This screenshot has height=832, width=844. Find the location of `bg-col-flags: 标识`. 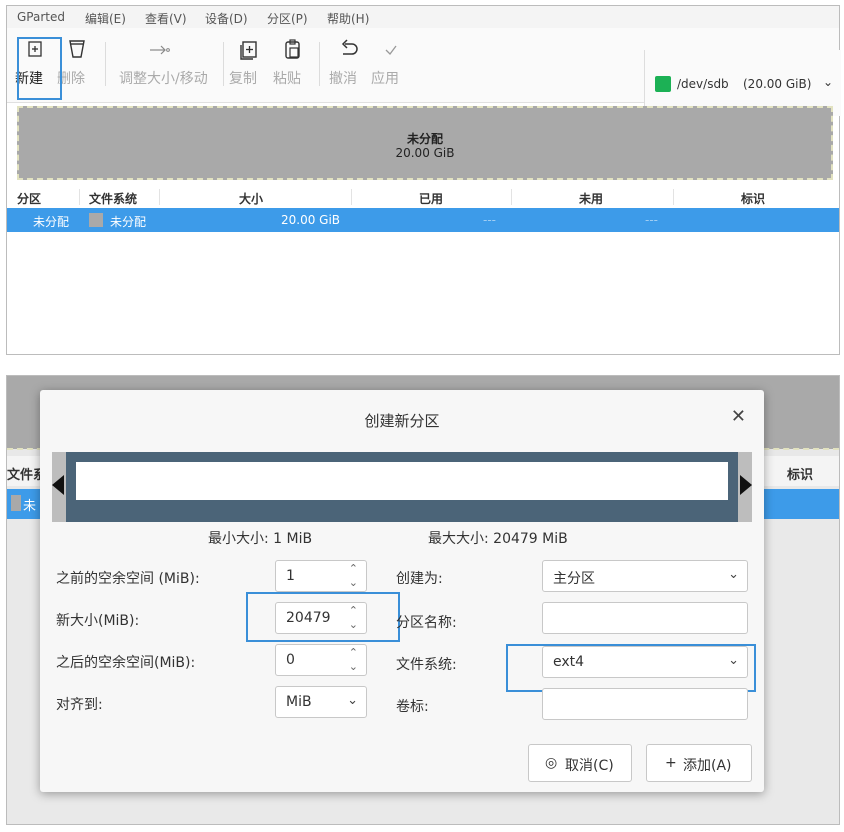

bg-col-flags: 标识 is located at coordinates (800, 475).